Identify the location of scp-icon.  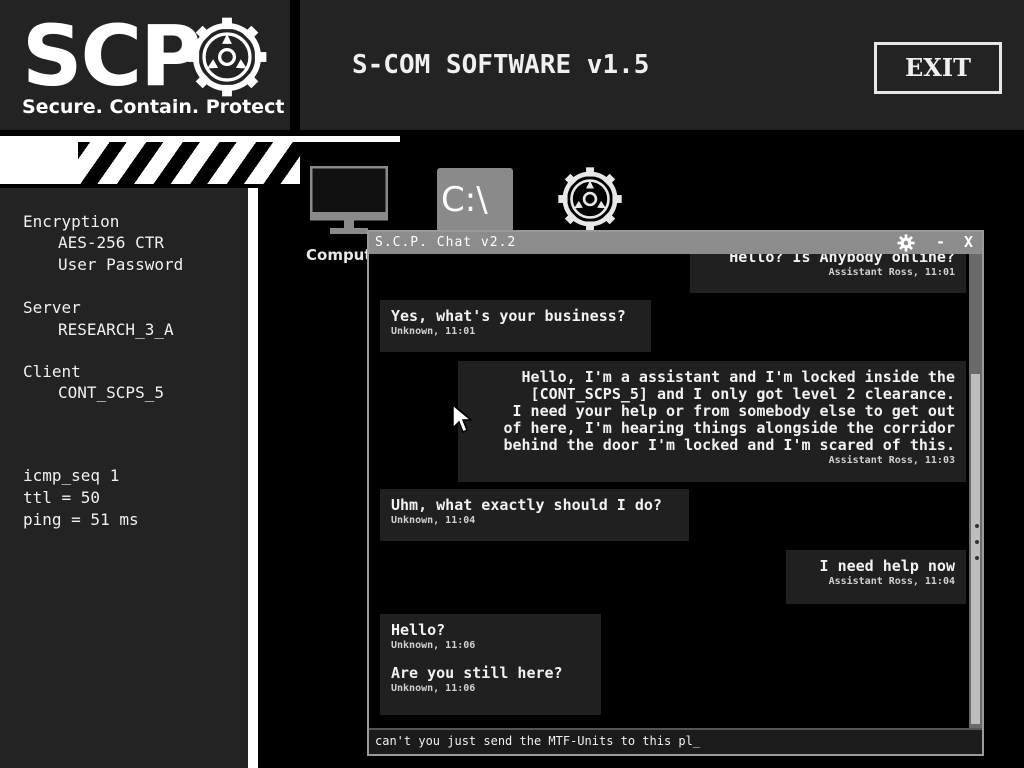
(590, 199).